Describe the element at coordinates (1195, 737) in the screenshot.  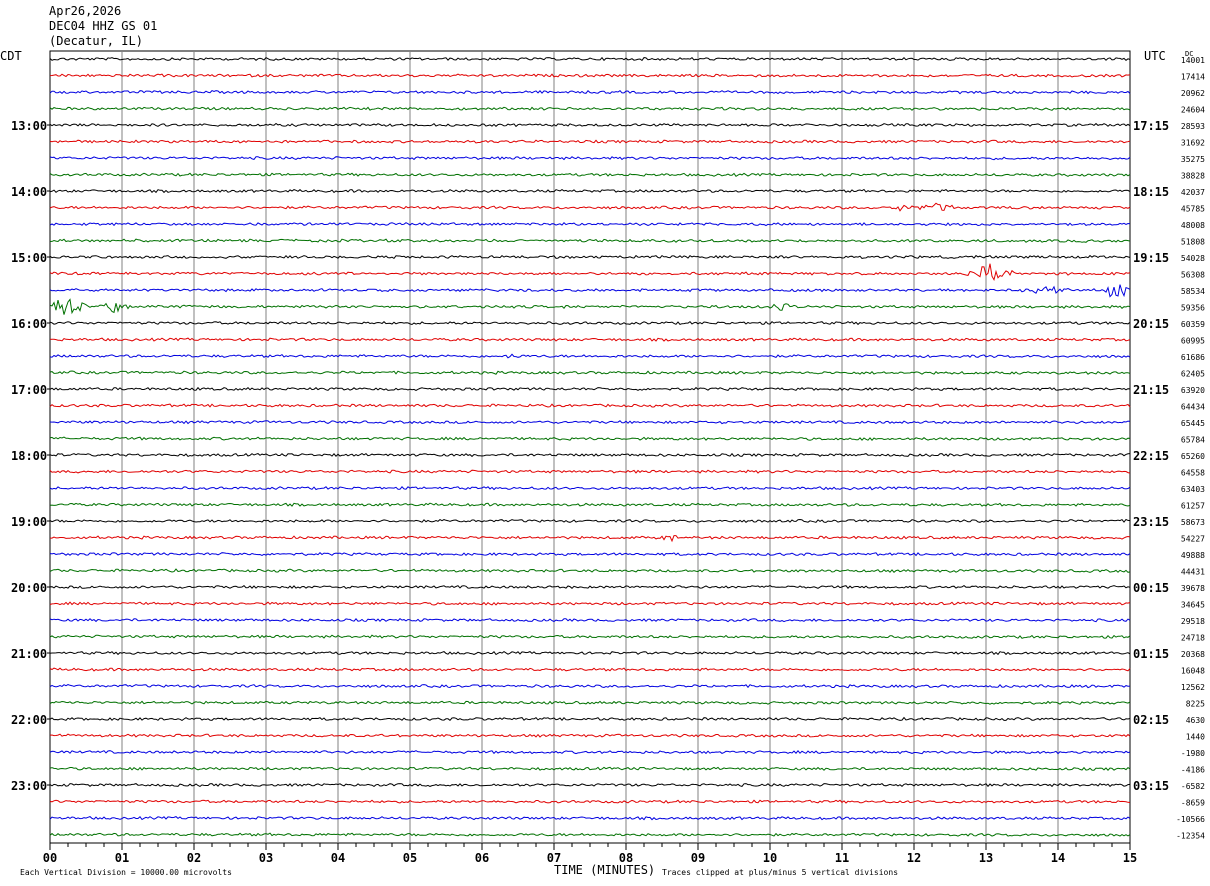
I see `dc-offset-label: 1440` at that location.